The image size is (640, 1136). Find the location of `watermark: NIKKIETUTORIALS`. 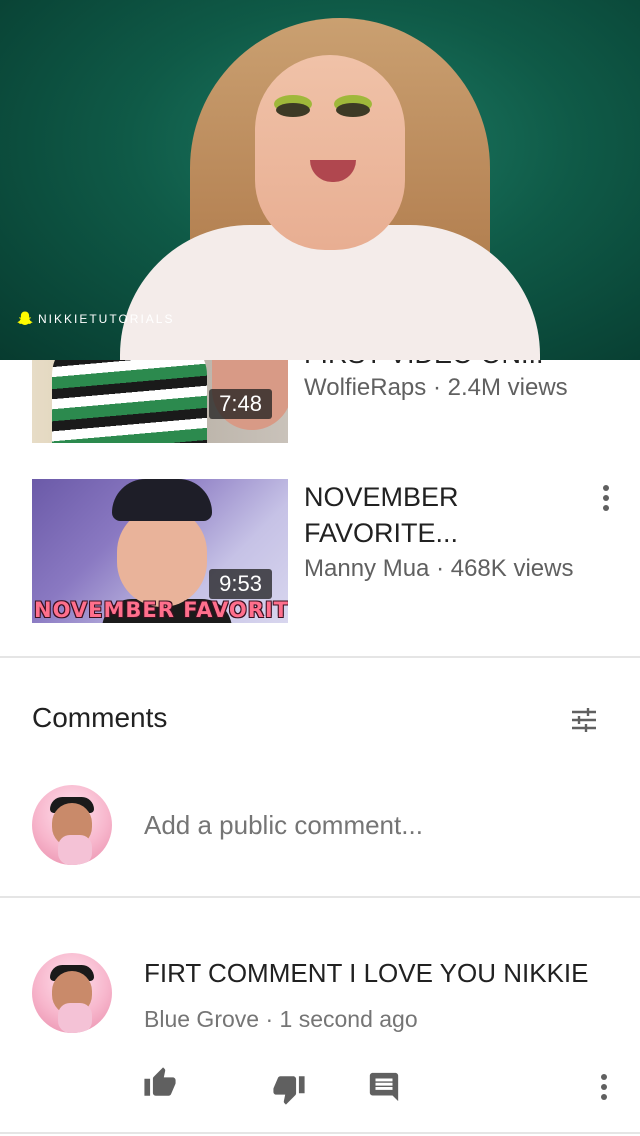

watermark: NIKKIETUTORIALS is located at coordinates (95, 319).